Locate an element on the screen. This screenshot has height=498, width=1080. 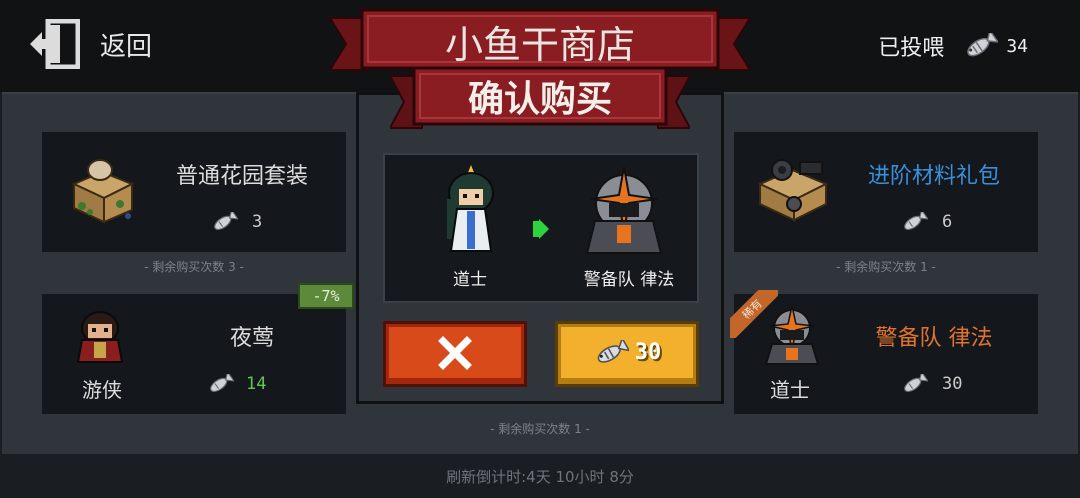
guard-skin-icon is located at coordinates (624, 210).